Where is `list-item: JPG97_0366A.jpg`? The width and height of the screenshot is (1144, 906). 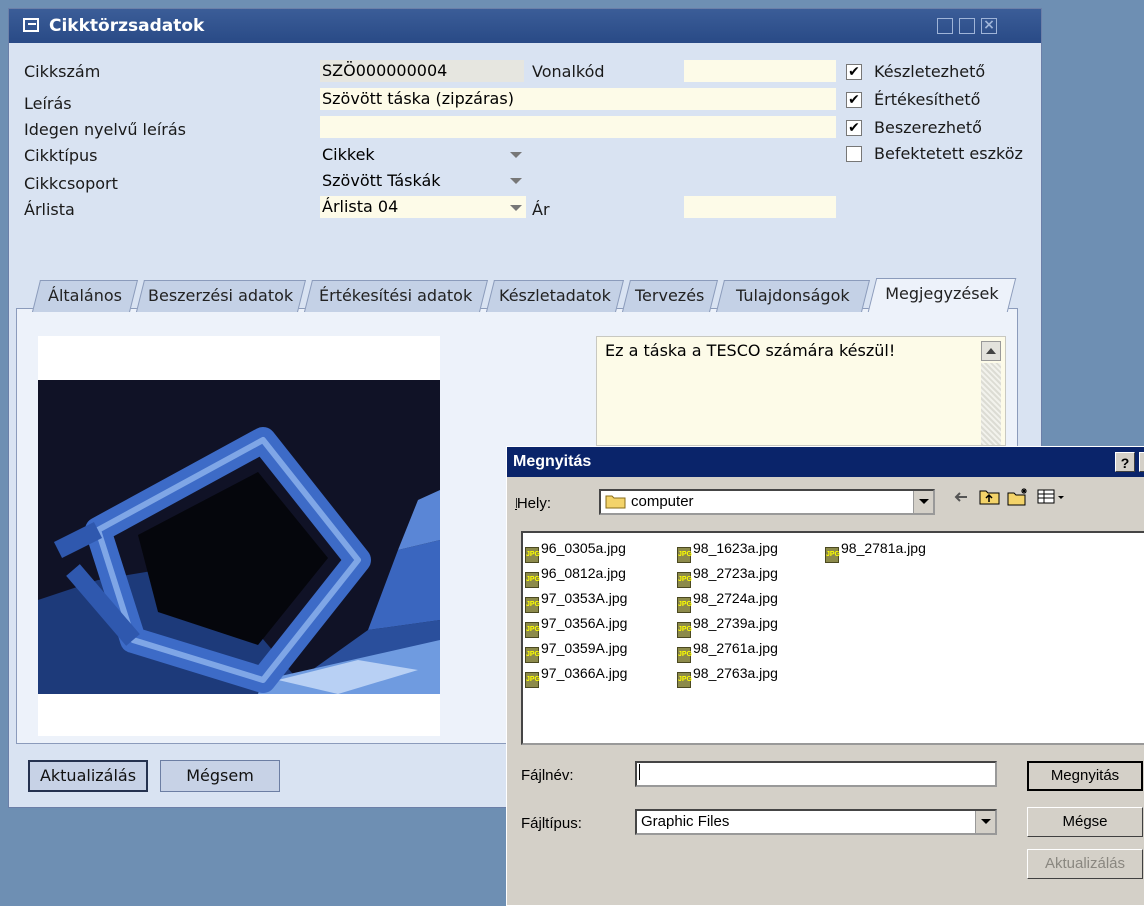
list-item: JPG97_0366A.jpg is located at coordinates (576, 676).